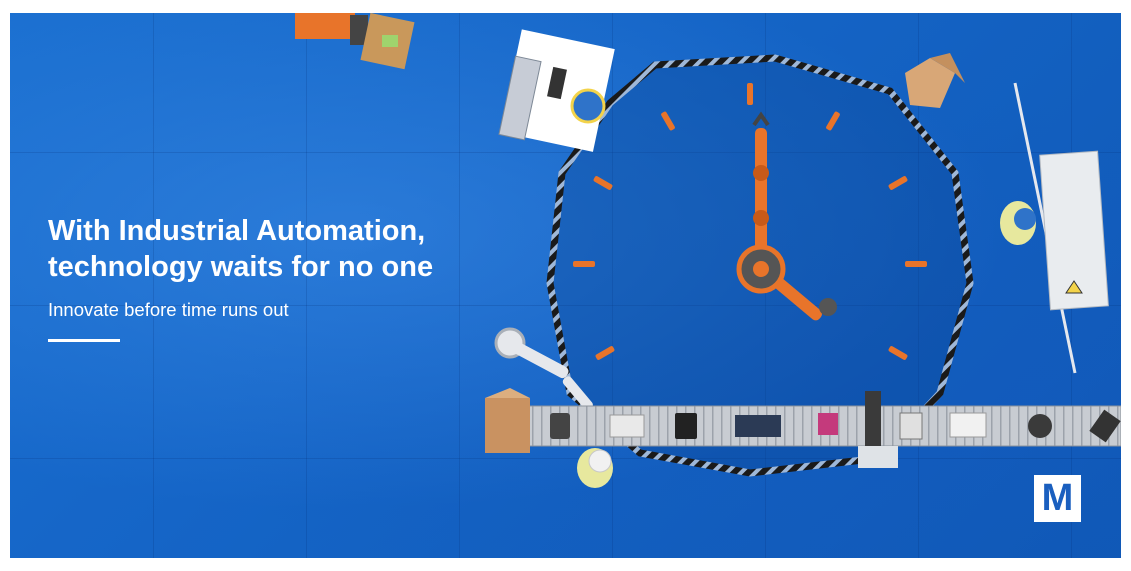 The height and width of the screenshot is (571, 1131). Describe the element at coordinates (355, 41) in the screenshot. I see `forklift-vehicle` at that location.